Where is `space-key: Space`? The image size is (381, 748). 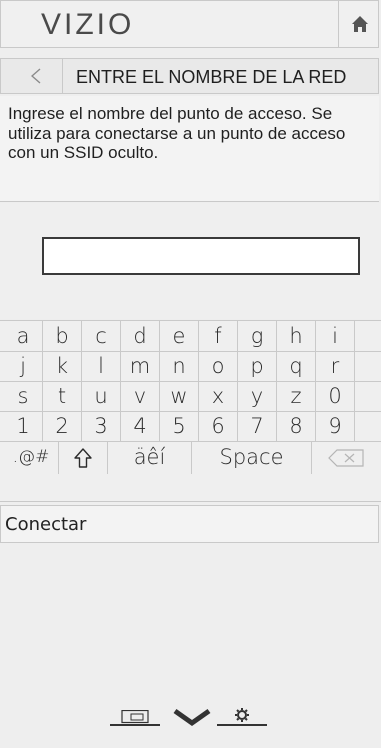 space-key: Space is located at coordinates (252, 457).